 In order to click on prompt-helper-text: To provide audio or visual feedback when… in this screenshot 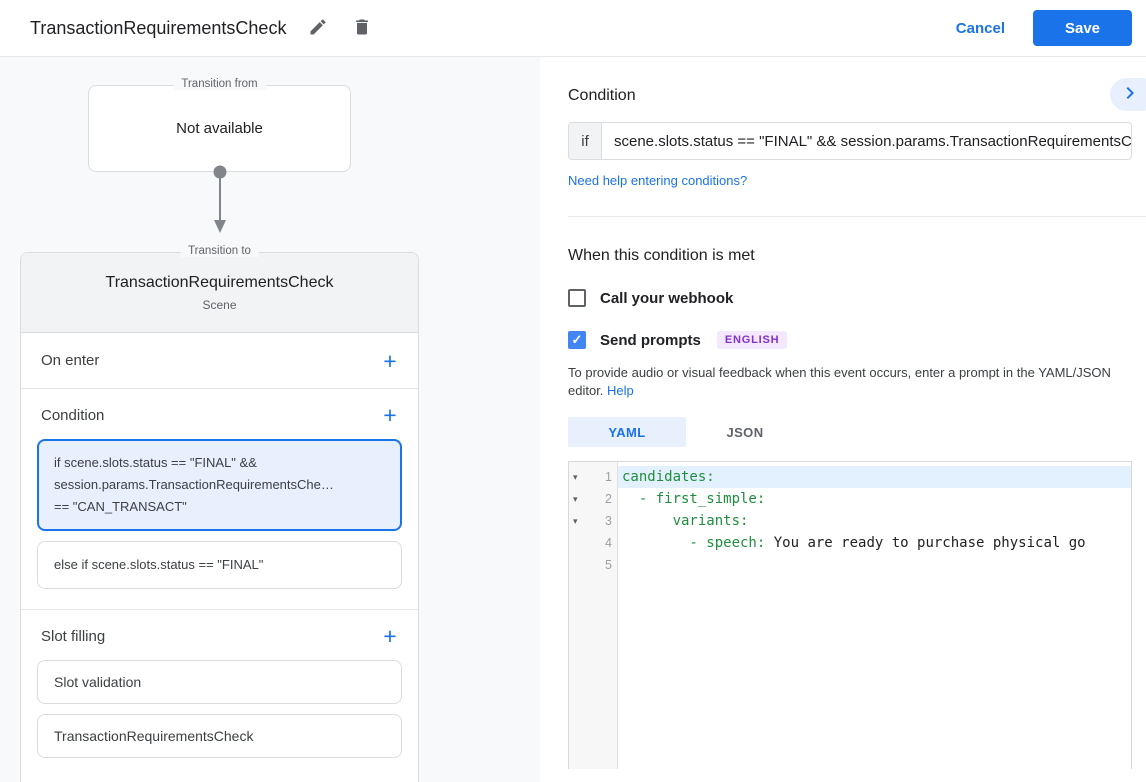, I will do `click(839, 381)`.